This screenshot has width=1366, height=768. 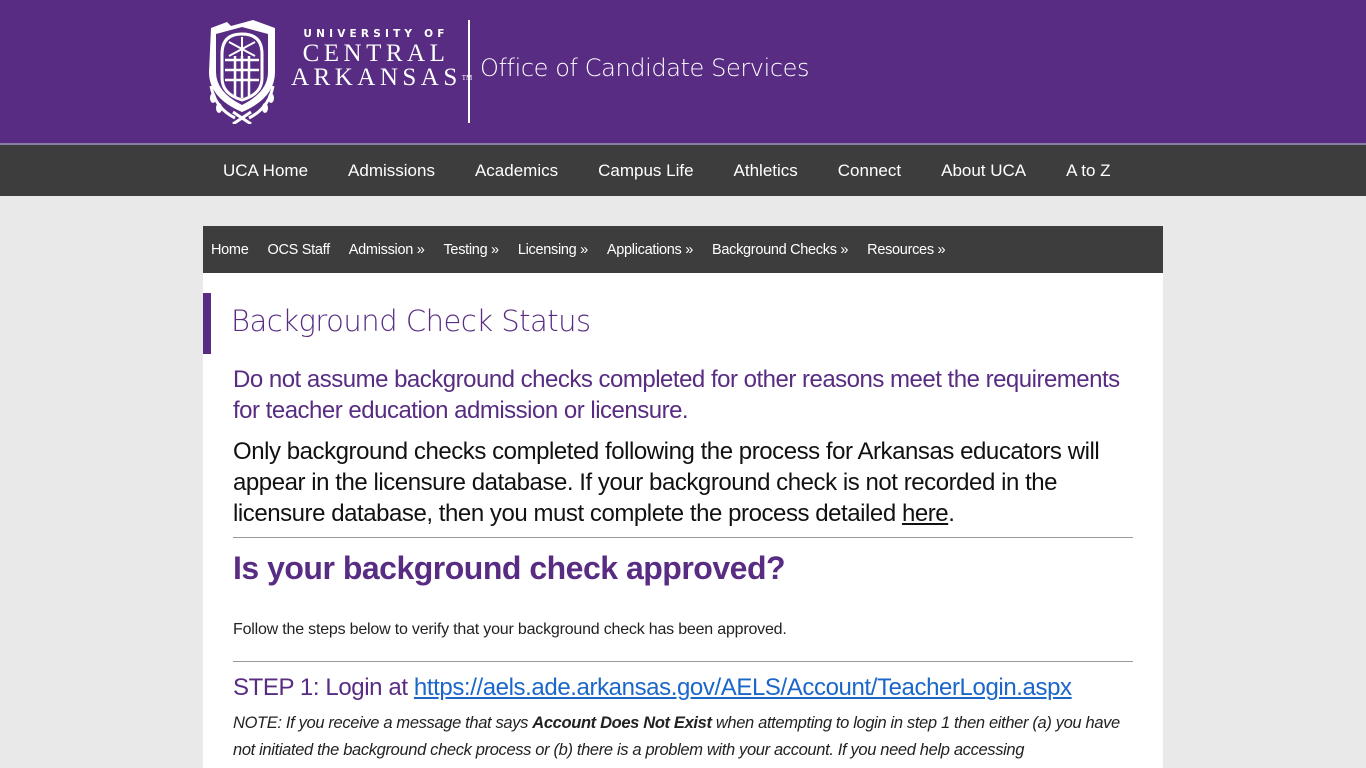 What do you see at coordinates (766, 171) in the screenshot?
I see `topnav-athletics: Athletics` at bounding box center [766, 171].